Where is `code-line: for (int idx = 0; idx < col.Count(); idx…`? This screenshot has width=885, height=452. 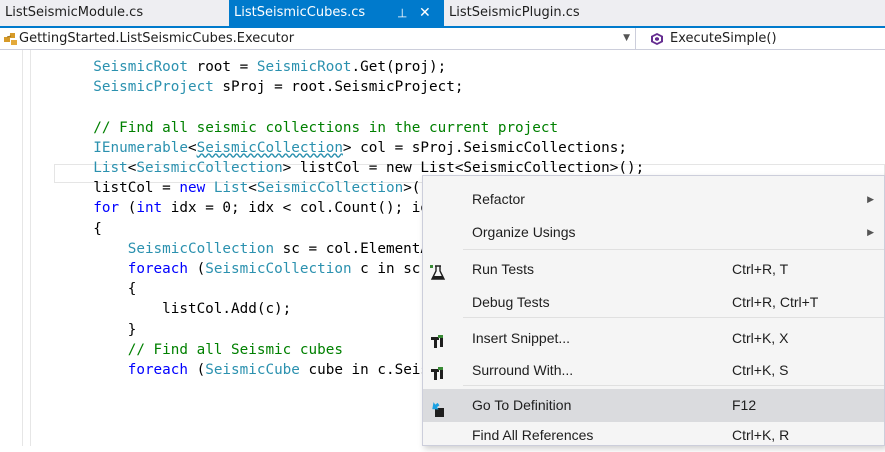 code-line: for (int idx = 0; idx < col.Count(); idx… is located at coordinates (231, 208).